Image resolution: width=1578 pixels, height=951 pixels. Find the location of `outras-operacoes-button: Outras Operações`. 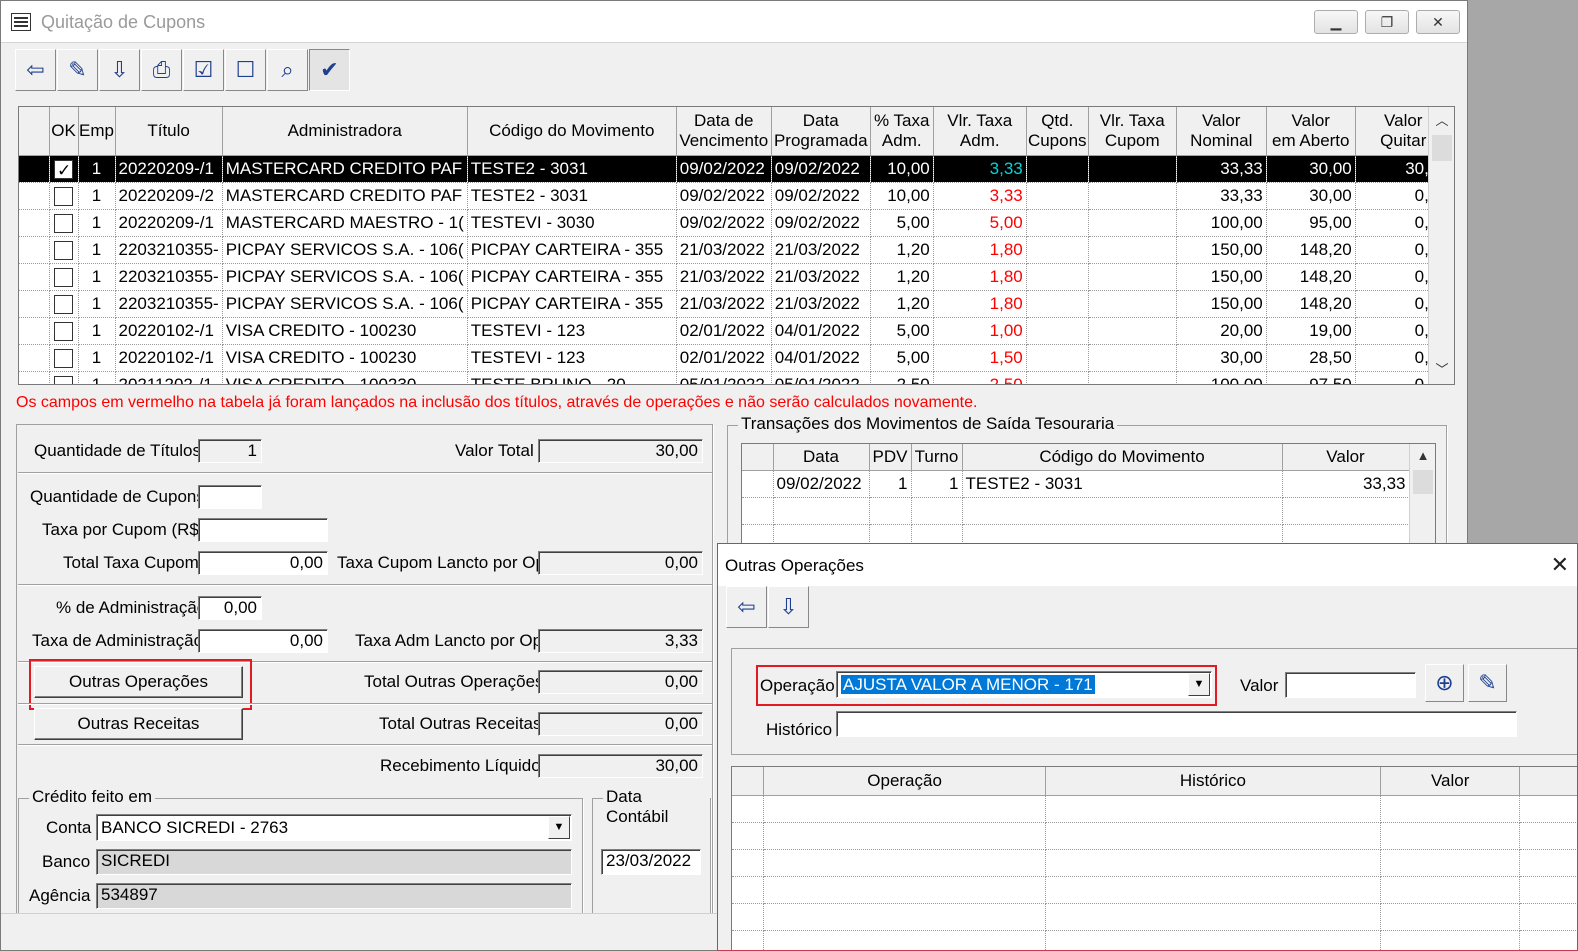

outras-operacoes-button: Outras Operações is located at coordinates (138, 682).